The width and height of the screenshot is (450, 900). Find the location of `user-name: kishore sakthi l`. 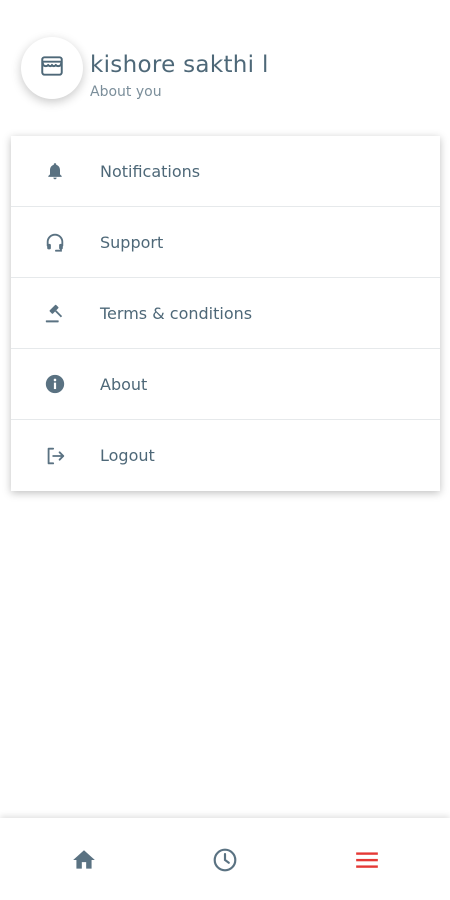

user-name: kishore sakthi l is located at coordinates (179, 65).